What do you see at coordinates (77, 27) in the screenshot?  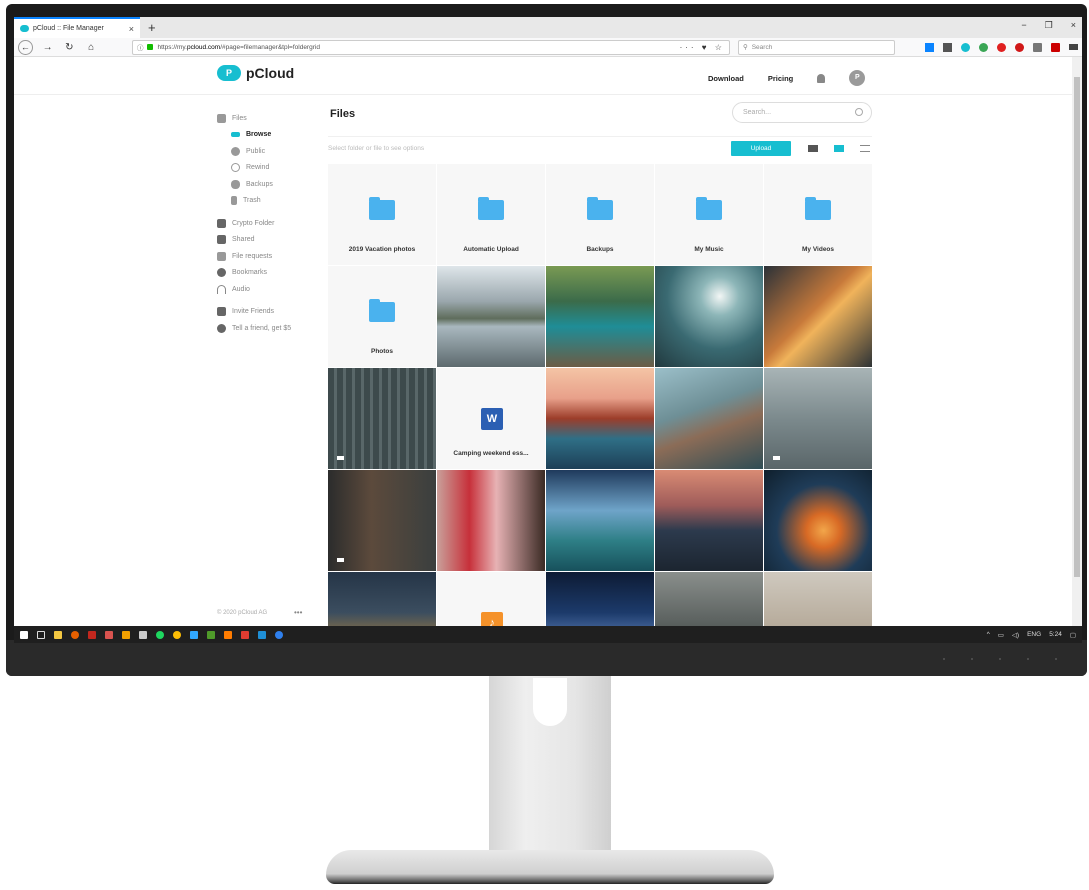 I see `browser-tab: pCloud :: File Manager ×` at bounding box center [77, 27].